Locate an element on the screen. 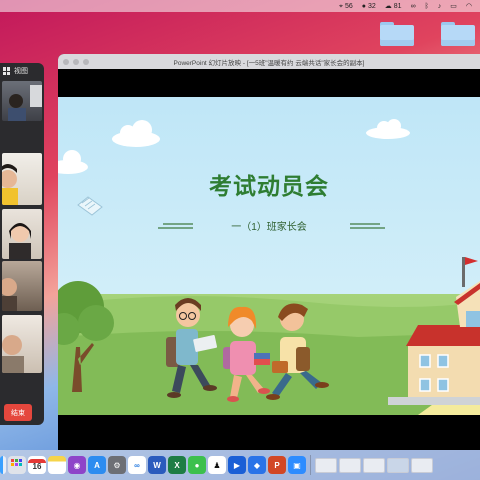  menu-bar: ⌖ 56 ● 32 ☁ 81 ∞ ᛒ ♪ ▭ ◠ is located at coordinates (240, 6).